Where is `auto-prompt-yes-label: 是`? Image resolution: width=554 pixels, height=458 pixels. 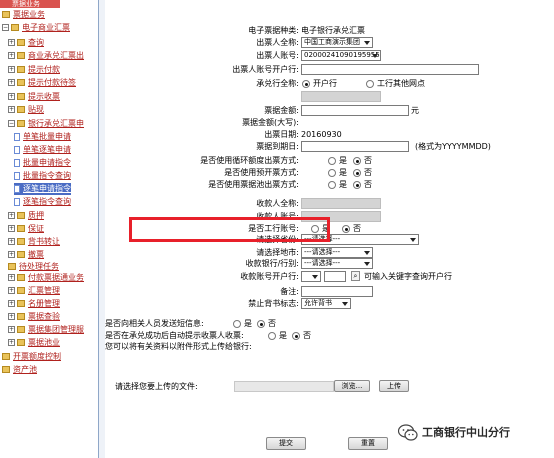 auto-prompt-yes-label: 是 is located at coordinates (283, 335).